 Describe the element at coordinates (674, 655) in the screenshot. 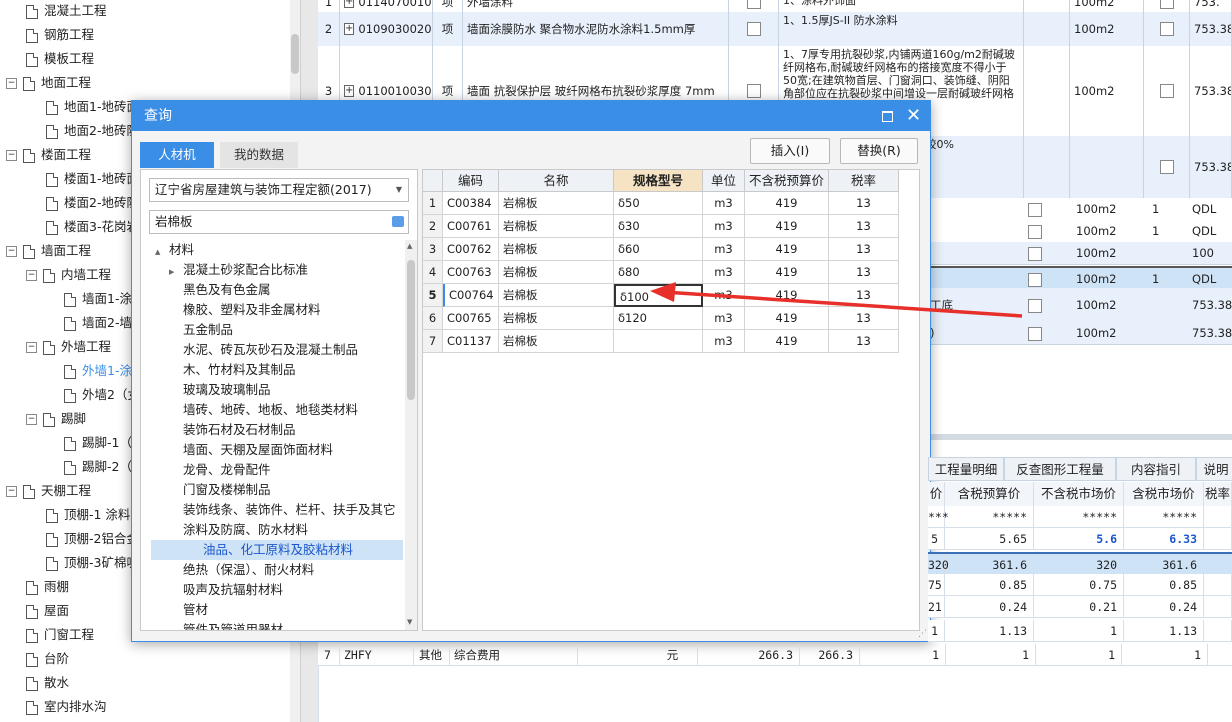

I see `detail-cell: 元` at that location.